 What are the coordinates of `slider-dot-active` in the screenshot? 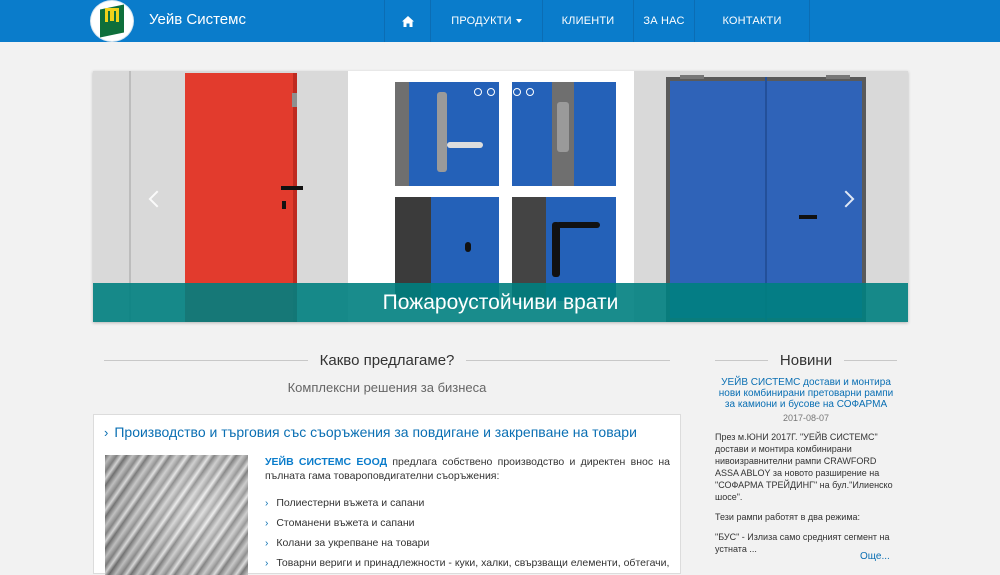 It's located at (504, 92).